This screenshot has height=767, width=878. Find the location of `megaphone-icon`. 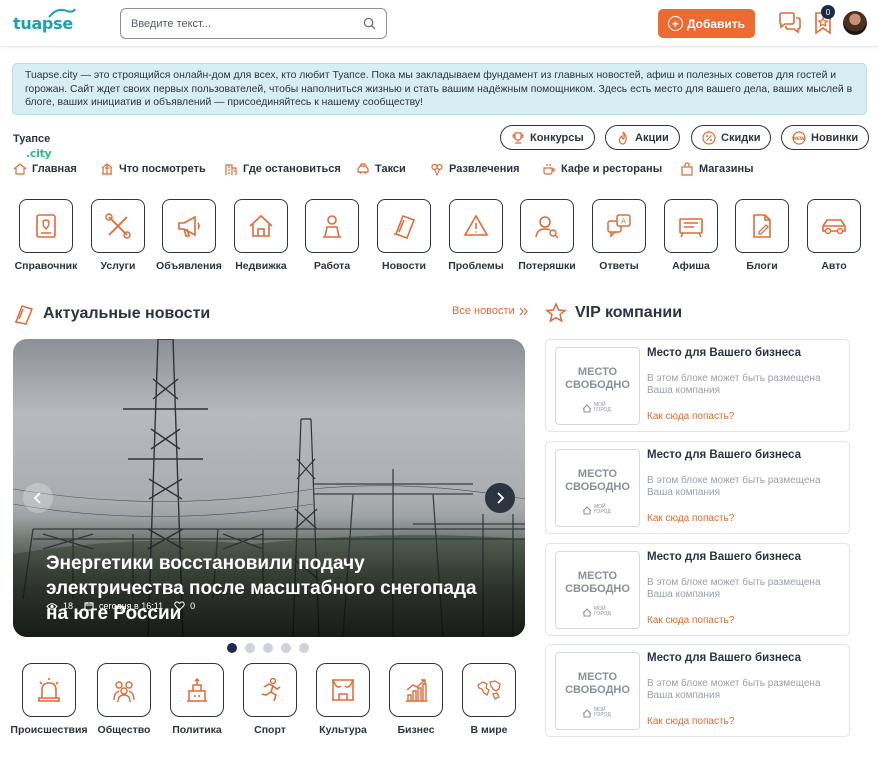

megaphone-icon is located at coordinates (189, 226).